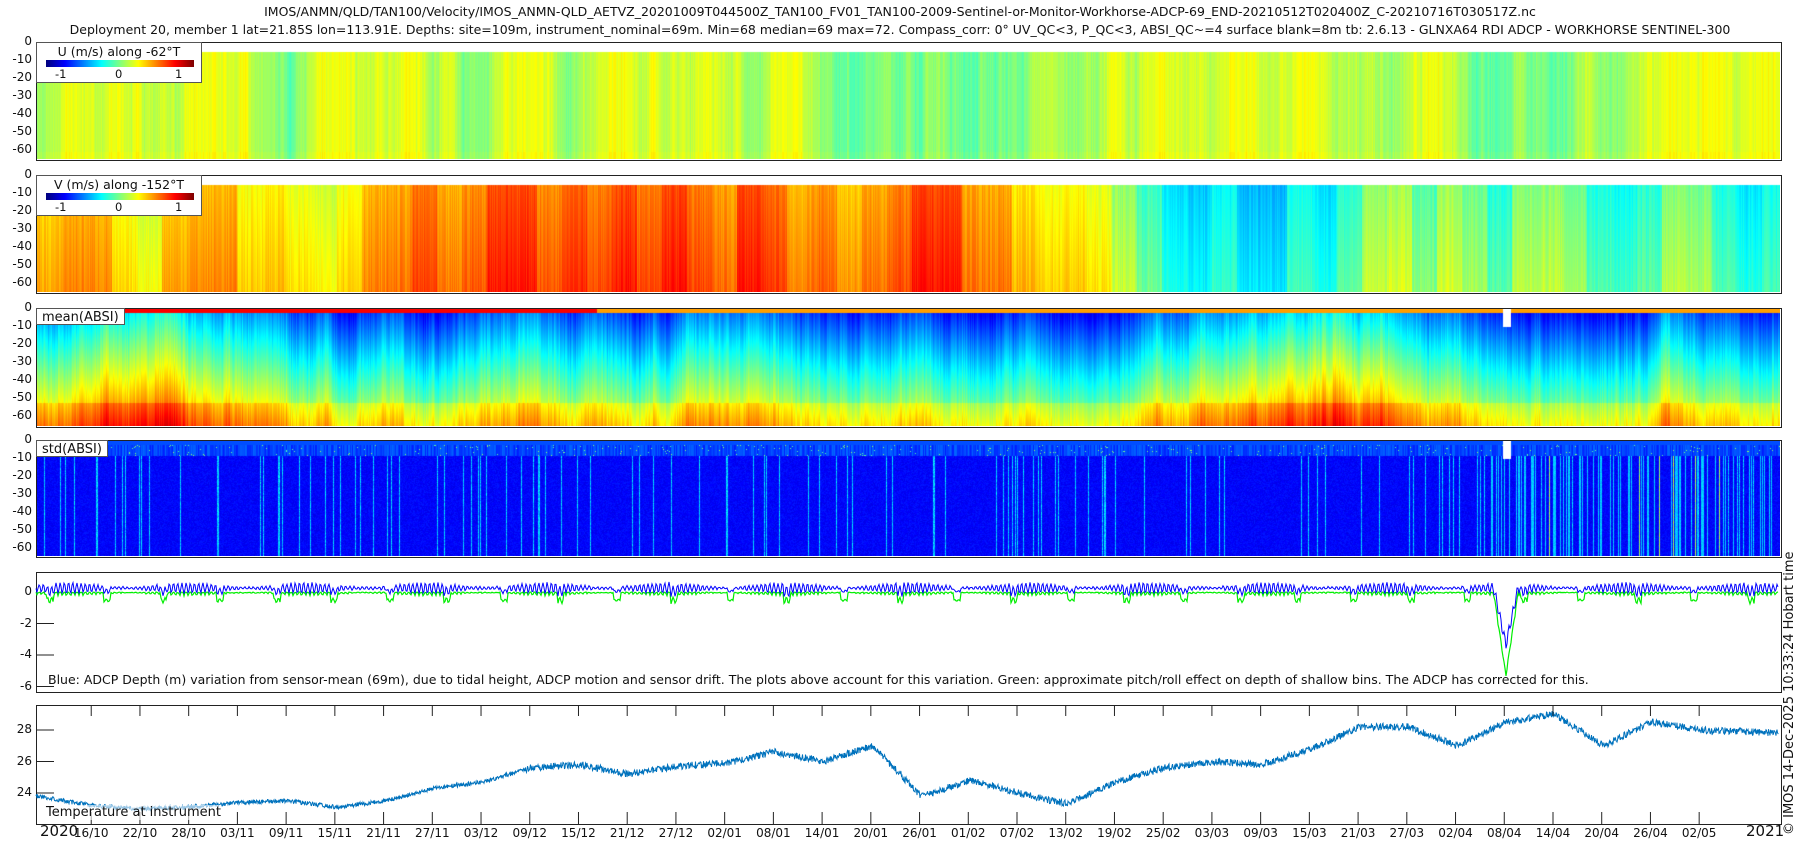 The image size is (1800, 850). Describe the element at coordinates (1066, 833) in the screenshot. I see `x-tick-label: 13/02` at that location.